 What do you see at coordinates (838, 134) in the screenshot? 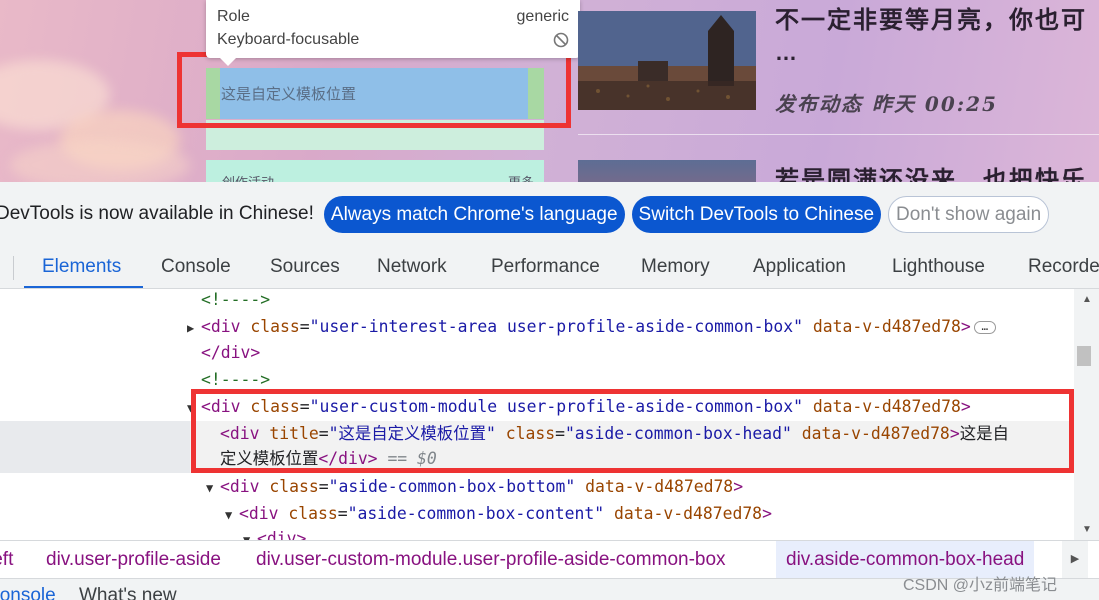
I see `article-divider` at bounding box center [838, 134].